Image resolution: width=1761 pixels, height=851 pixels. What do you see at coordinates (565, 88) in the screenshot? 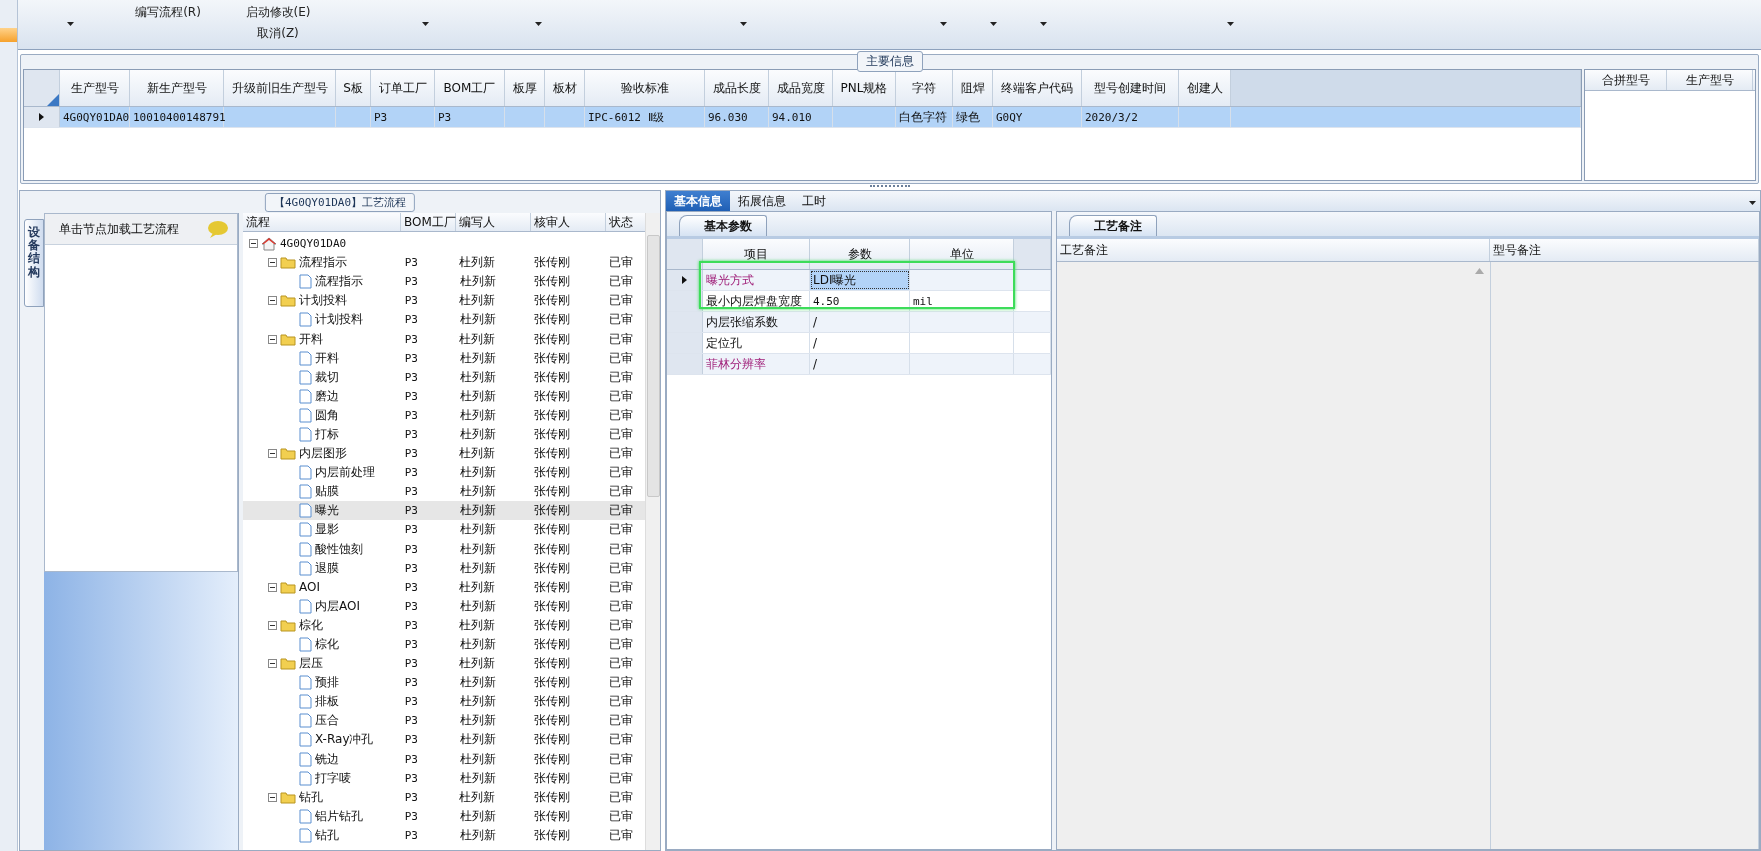
I see `column-header: 板材` at bounding box center [565, 88].